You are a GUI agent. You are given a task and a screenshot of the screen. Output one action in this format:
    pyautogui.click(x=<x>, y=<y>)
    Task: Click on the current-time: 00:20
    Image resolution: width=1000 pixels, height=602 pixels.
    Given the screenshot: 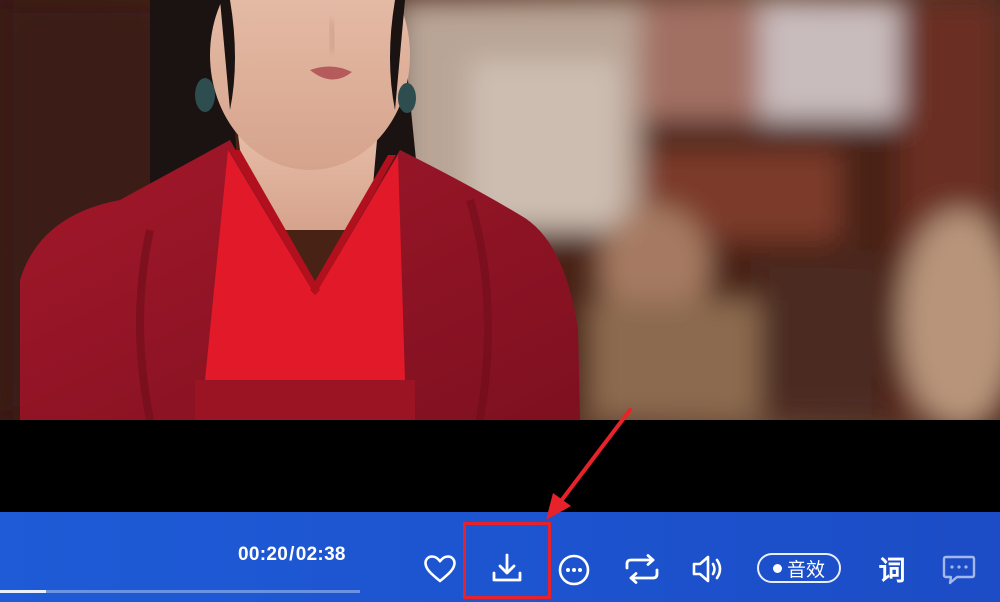 What is the action you would take?
    pyautogui.click(x=263, y=554)
    